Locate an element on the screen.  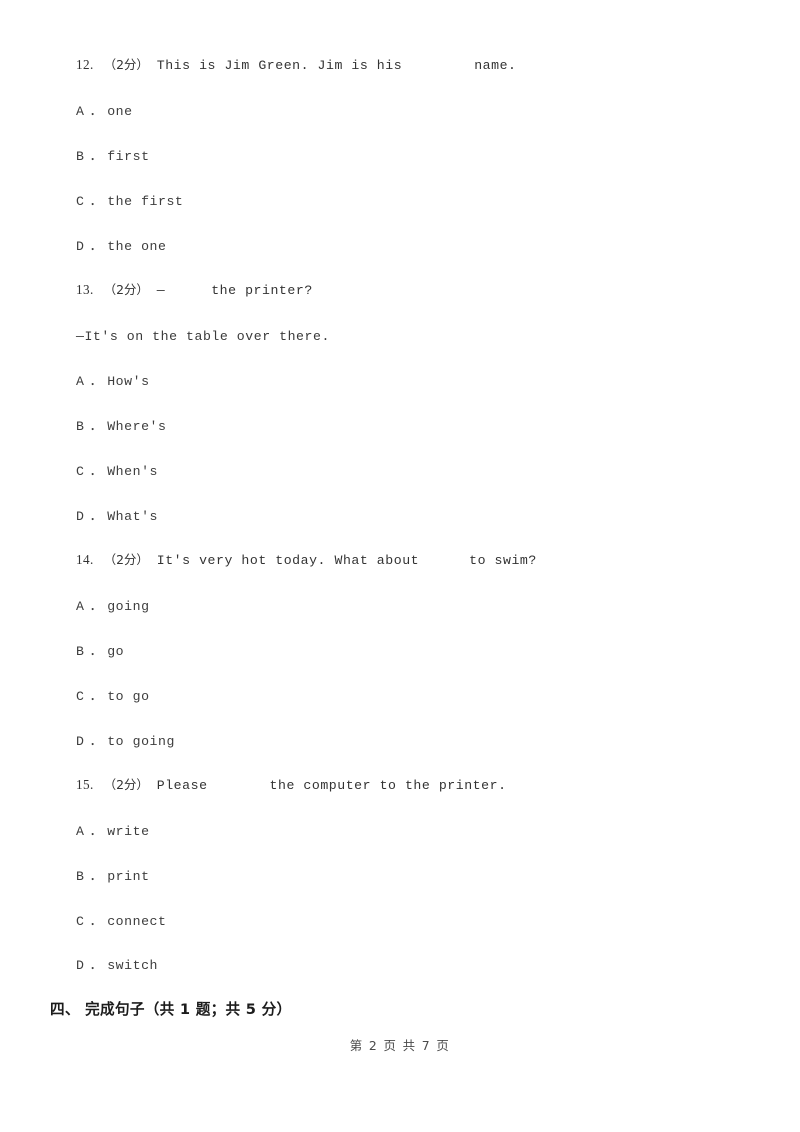
option-text: going is located at coordinates (128, 606).